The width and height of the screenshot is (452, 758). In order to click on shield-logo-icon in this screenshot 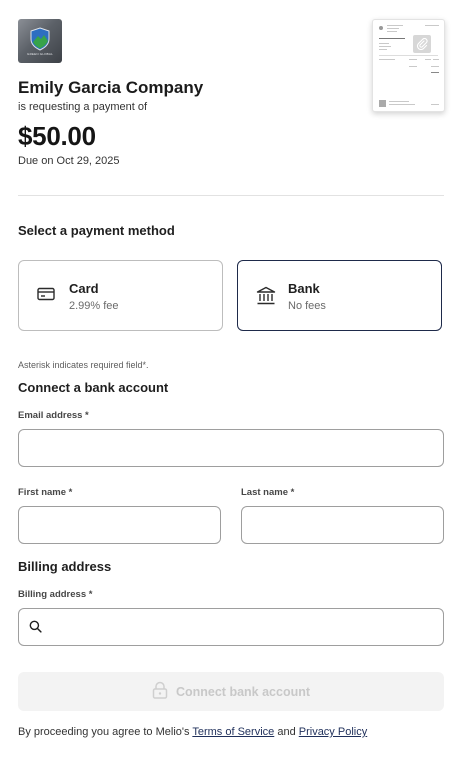, I will do `click(40, 38)`.